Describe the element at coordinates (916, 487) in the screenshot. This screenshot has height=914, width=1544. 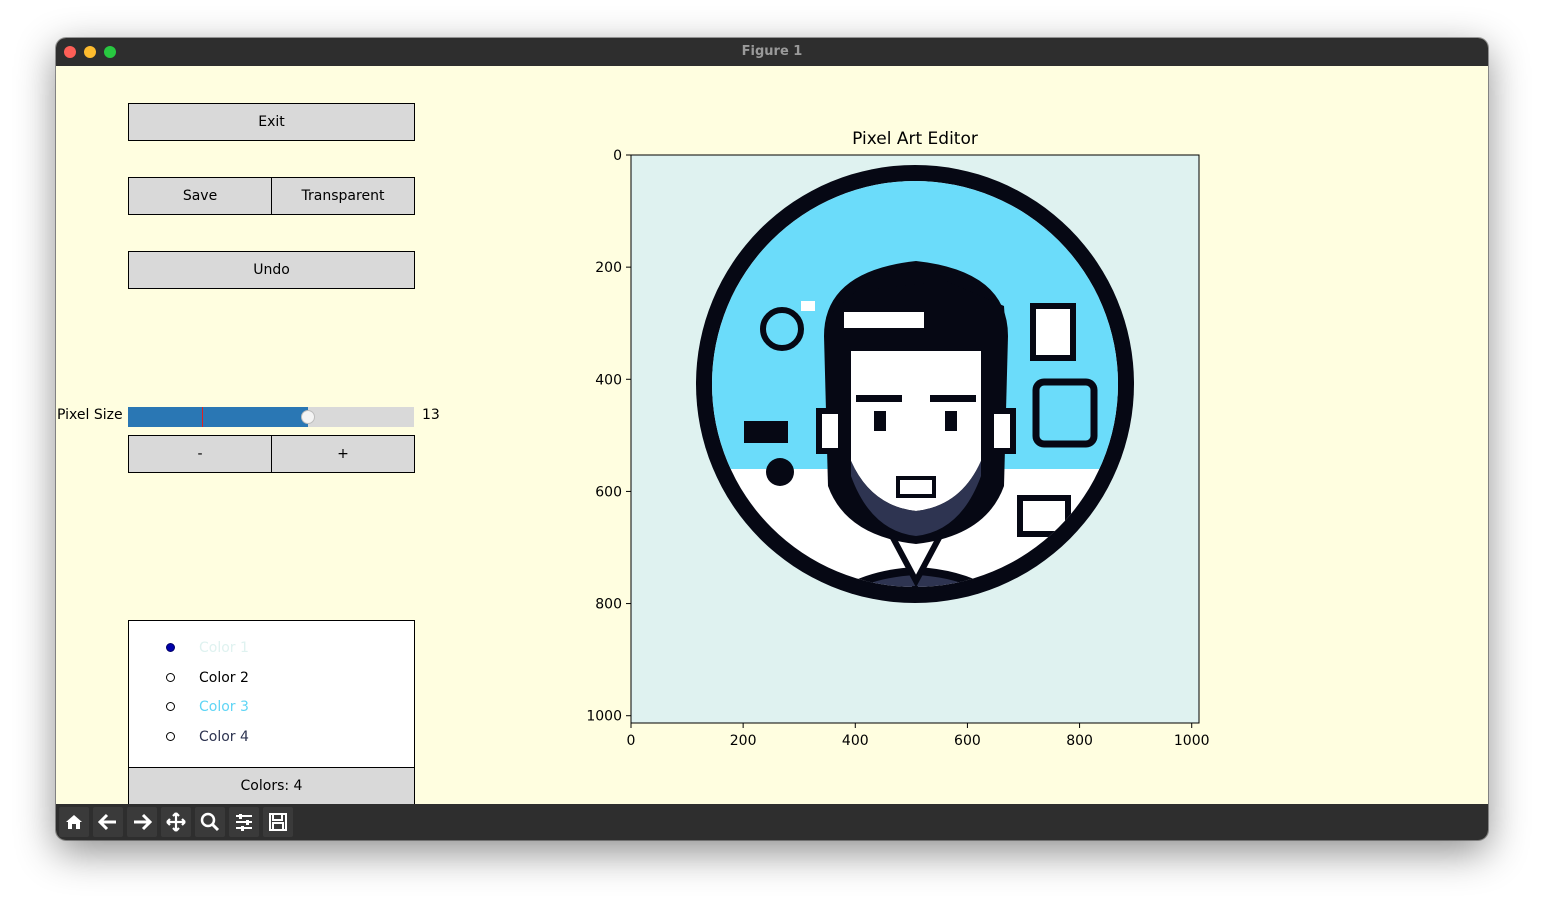
I see `mouth` at that location.